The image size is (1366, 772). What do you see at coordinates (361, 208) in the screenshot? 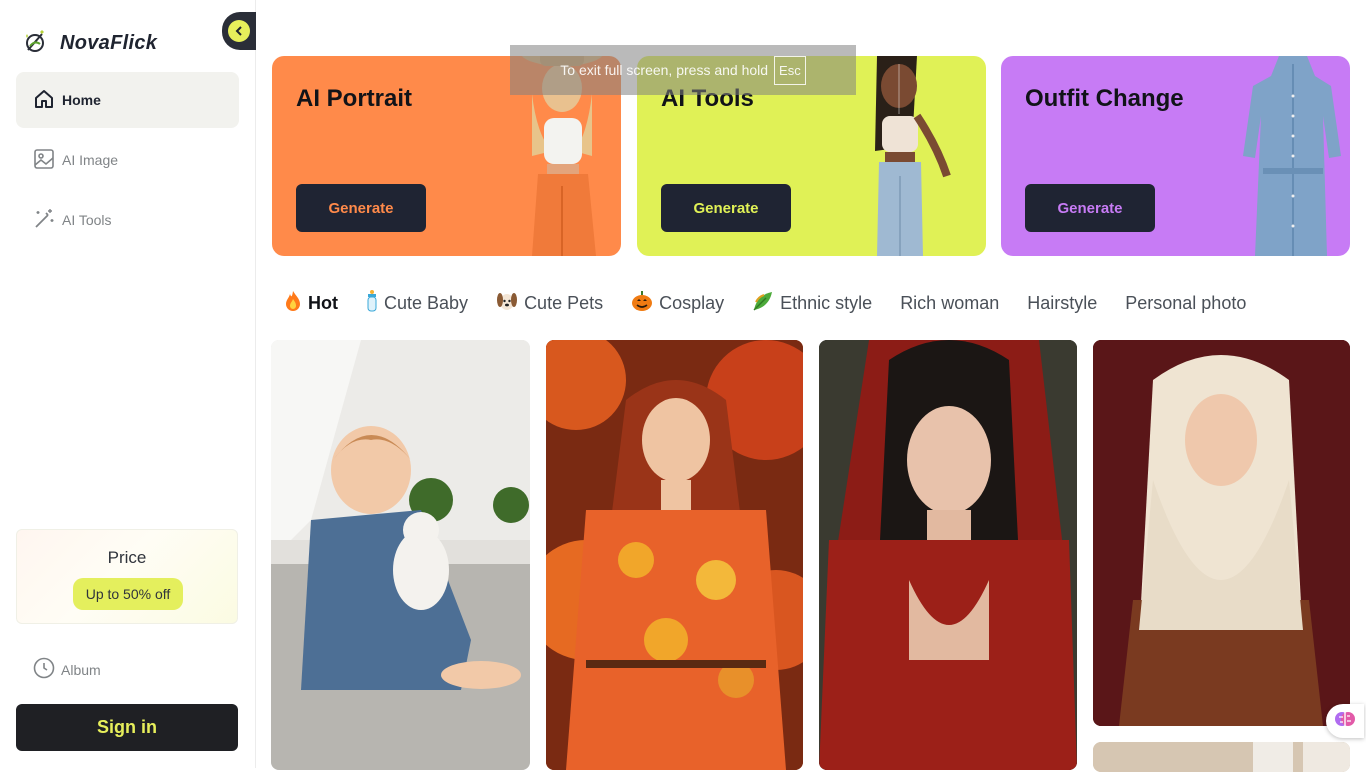
I see `generate-button-ai-portrait: Generate` at bounding box center [361, 208].